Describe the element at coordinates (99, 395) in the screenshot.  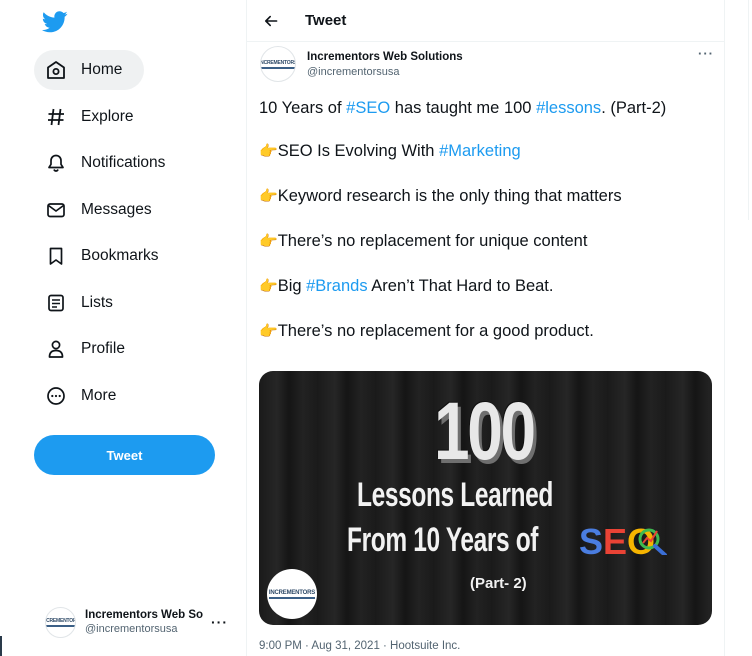
I see `sidebar-item-label: More` at that location.